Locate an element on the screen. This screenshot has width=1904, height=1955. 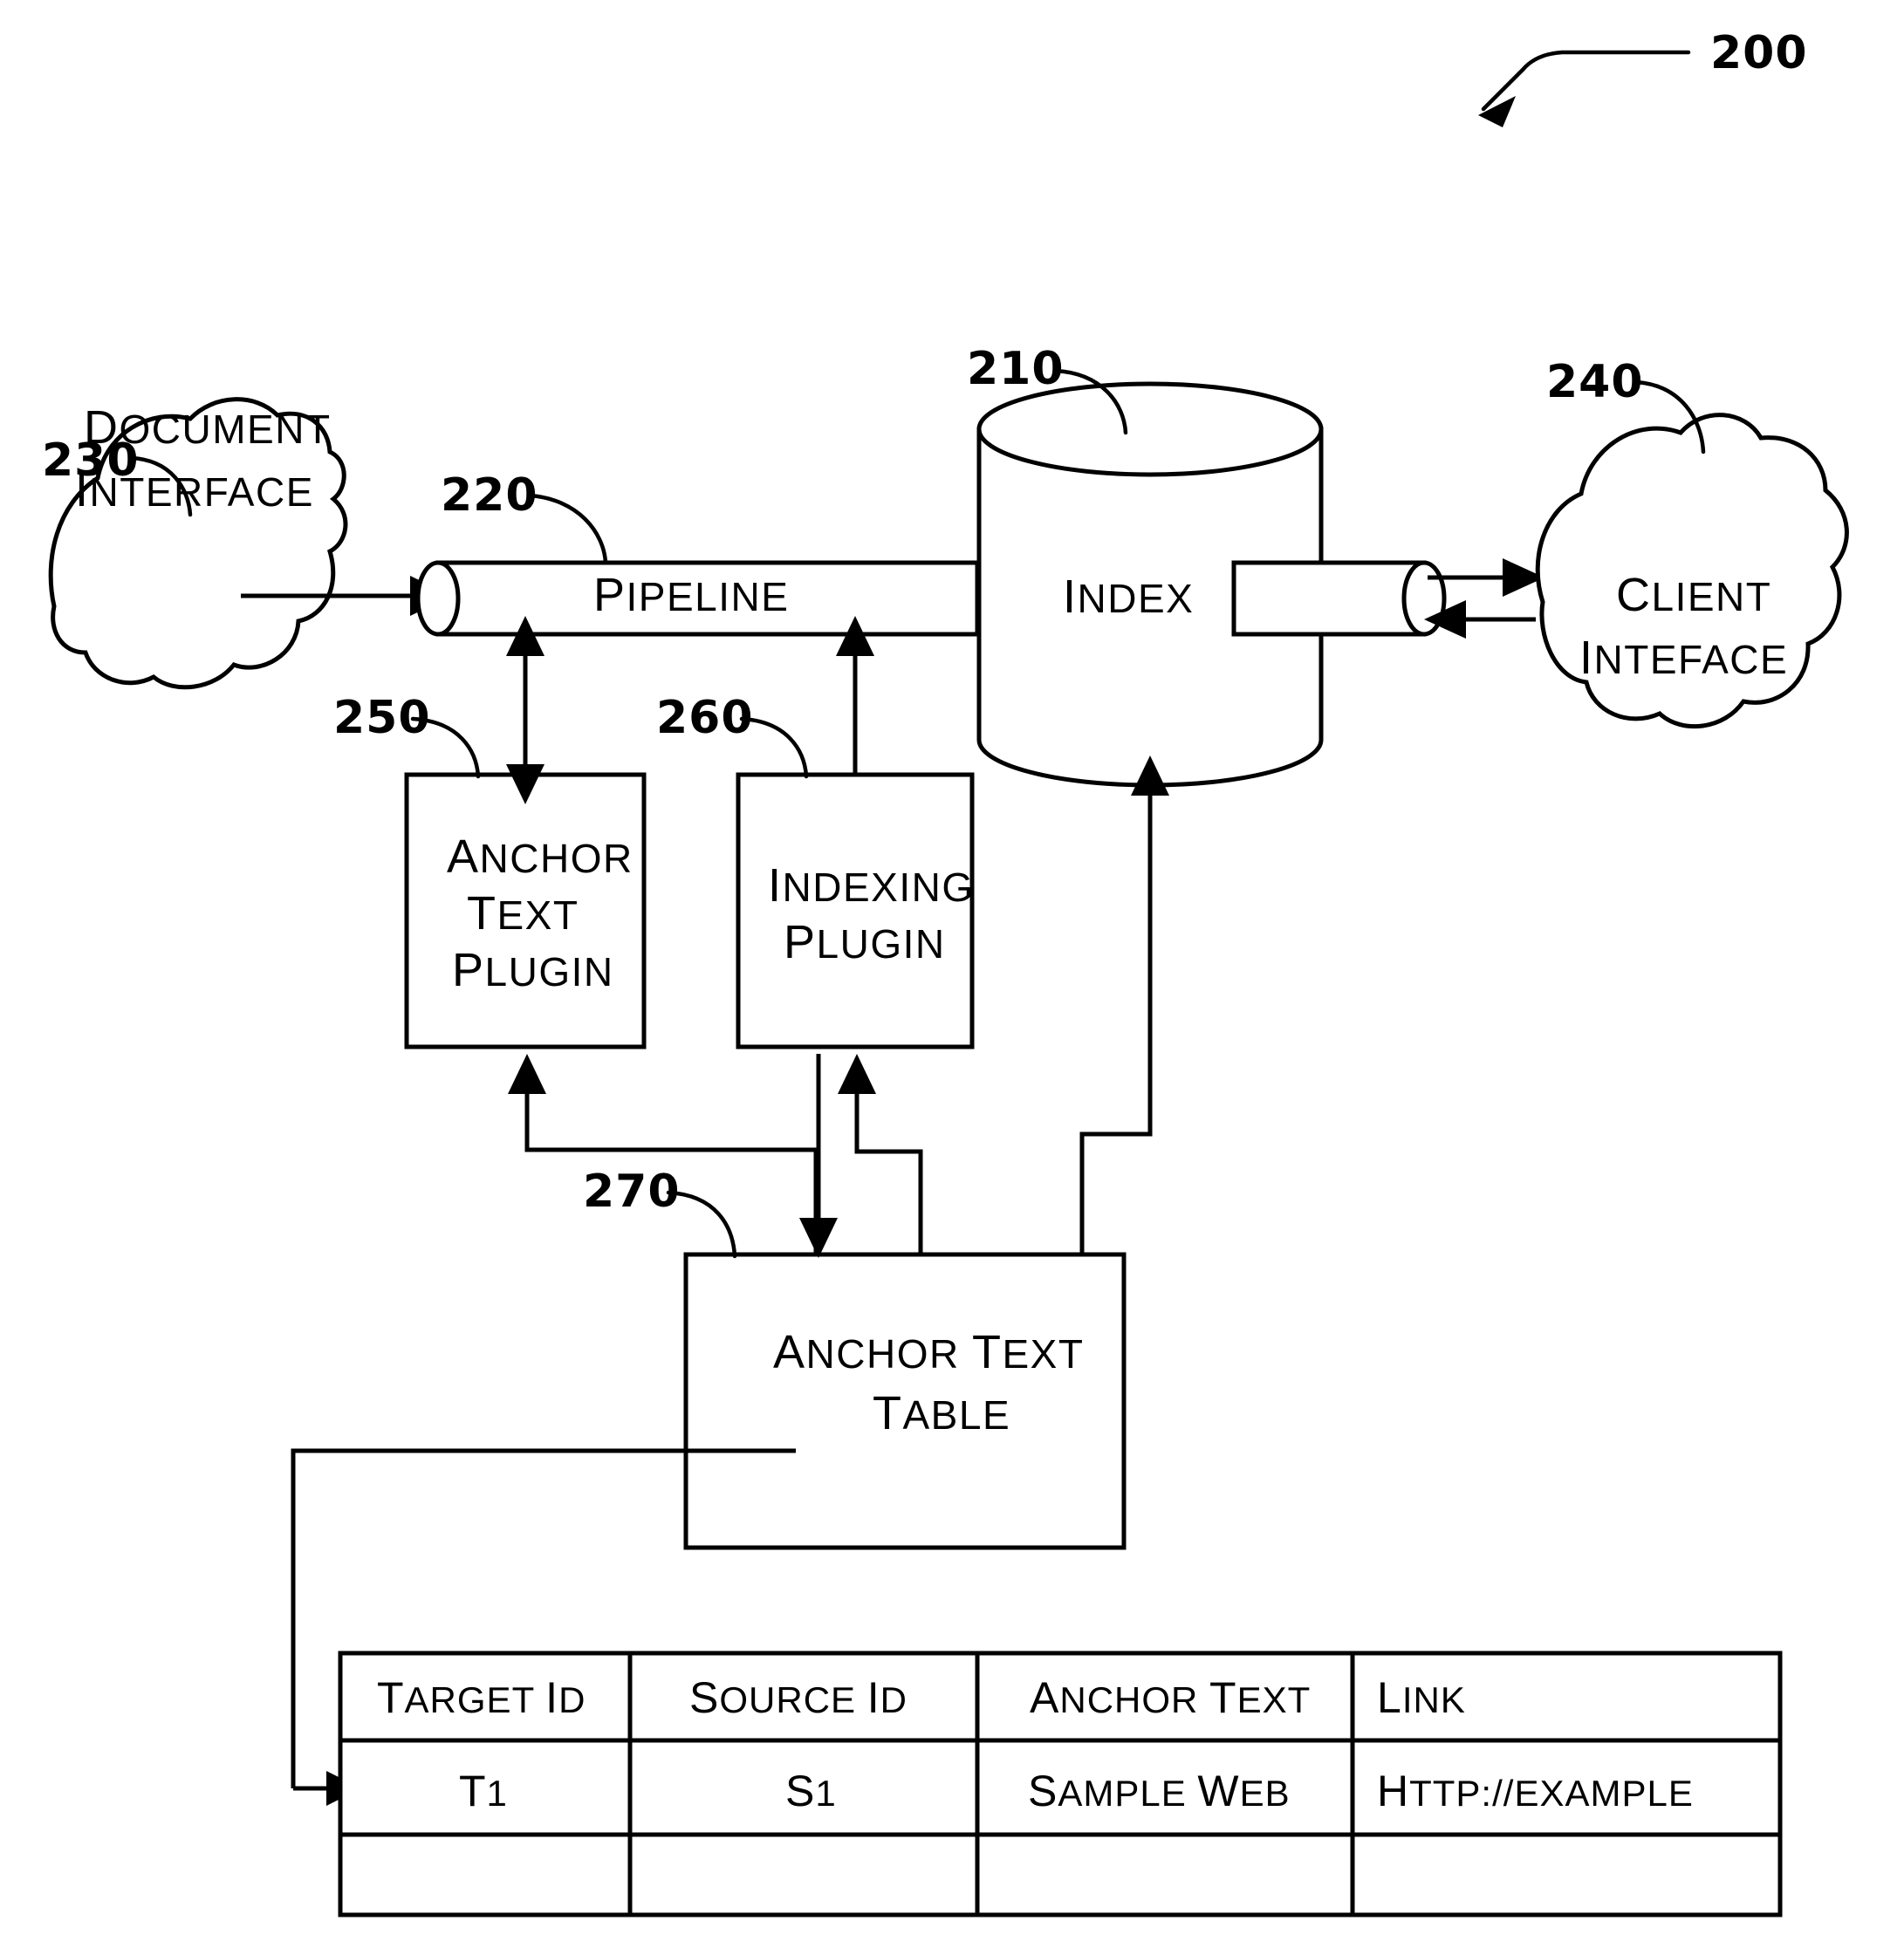
client-interface-label-line1: CLIENT is located at coordinates (1693, 595).